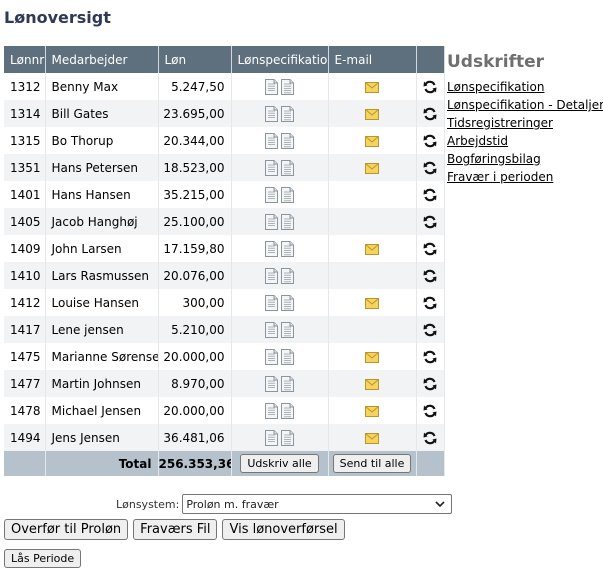  Describe the element at coordinates (25, 167) in the screenshot. I see `lonnr-cell: 1351` at that location.